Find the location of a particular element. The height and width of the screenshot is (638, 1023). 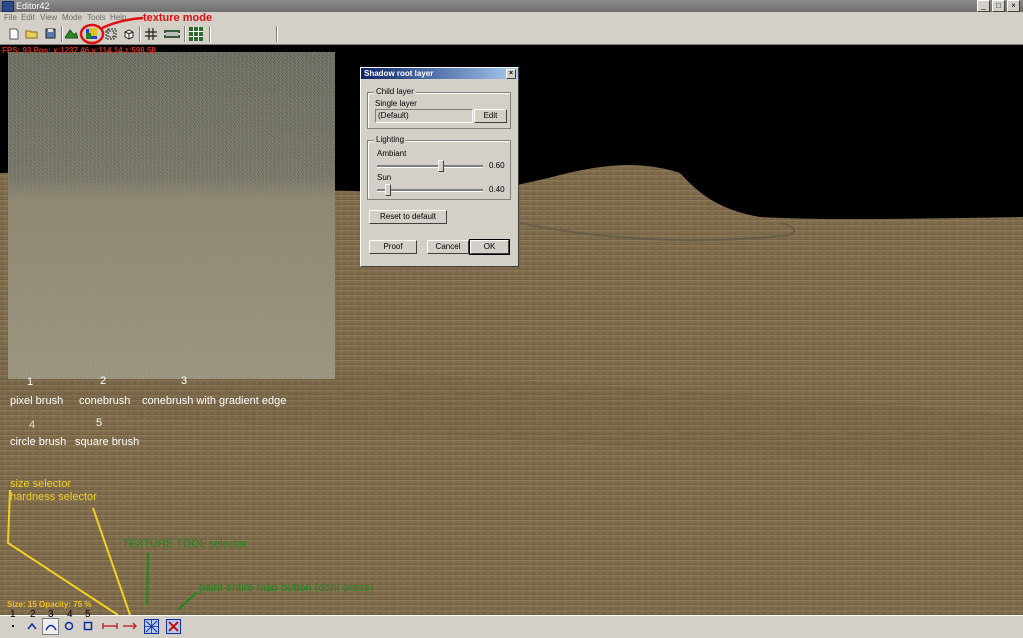

ambient-label: Ambiant is located at coordinates (392, 153).